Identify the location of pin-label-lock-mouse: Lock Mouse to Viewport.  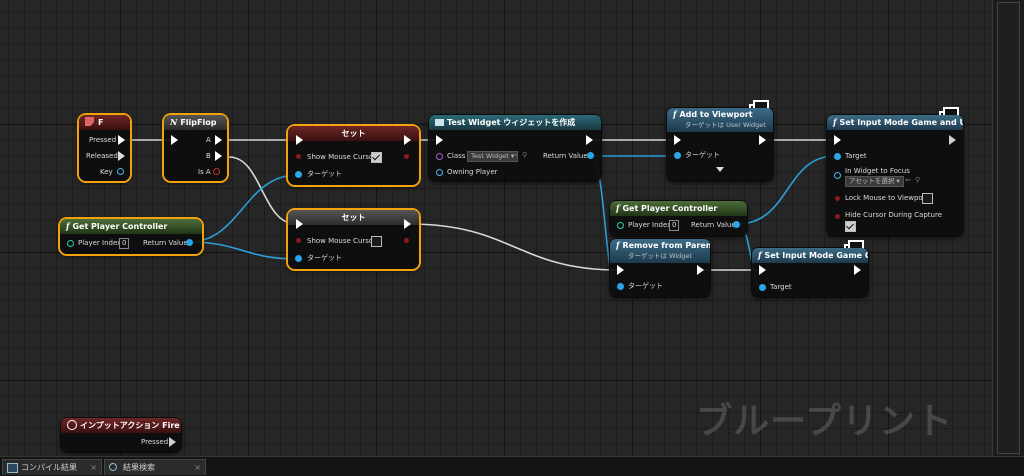
(887, 198).